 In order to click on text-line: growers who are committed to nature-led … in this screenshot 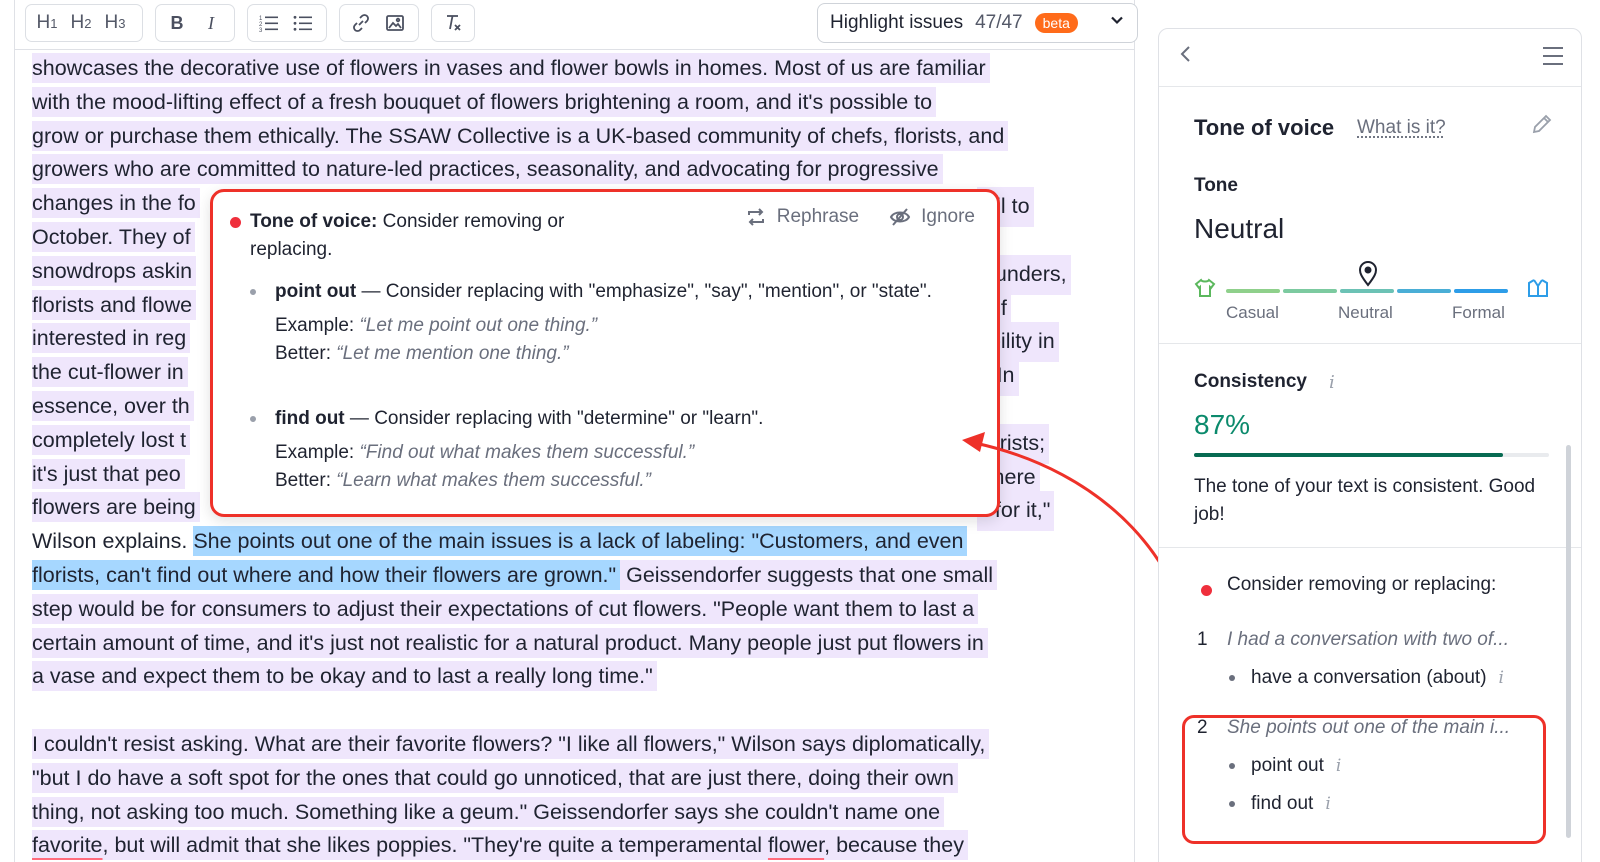, I will do `click(577, 170)`.